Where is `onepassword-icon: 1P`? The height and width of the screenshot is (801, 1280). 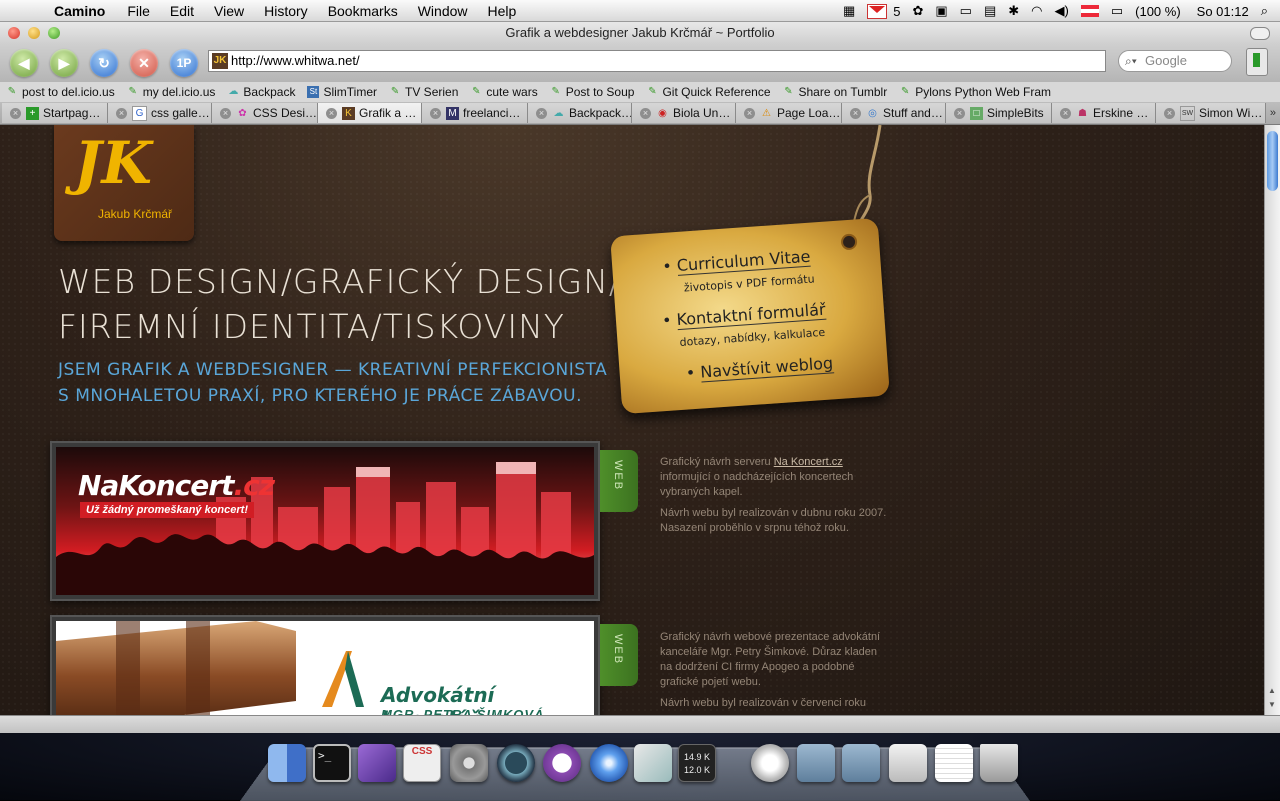
onepassword-icon: 1P is located at coordinates (184, 63).